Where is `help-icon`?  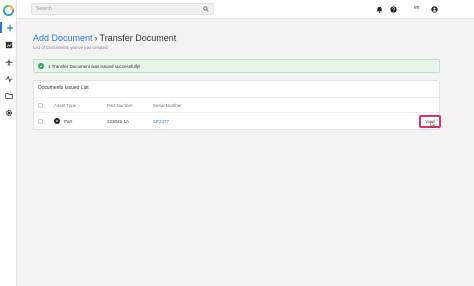
help-icon is located at coordinates (393, 9).